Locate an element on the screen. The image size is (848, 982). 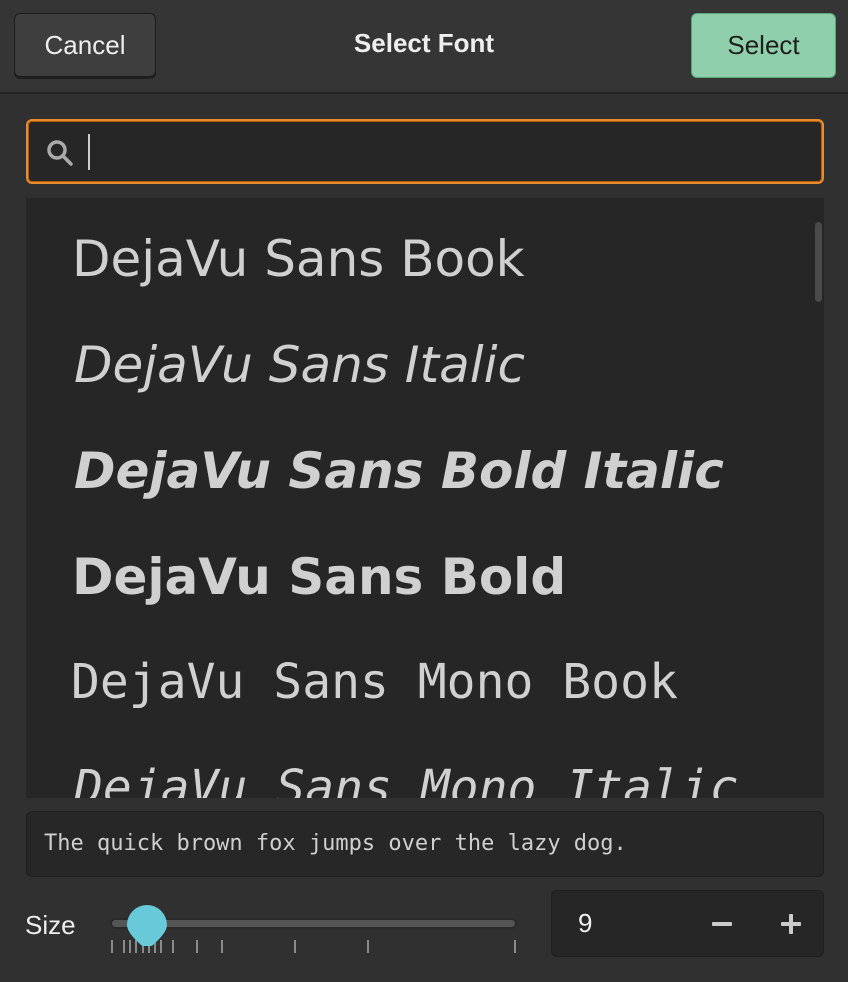
font-name: DejaVu Sans Italic is located at coordinates (299, 365).